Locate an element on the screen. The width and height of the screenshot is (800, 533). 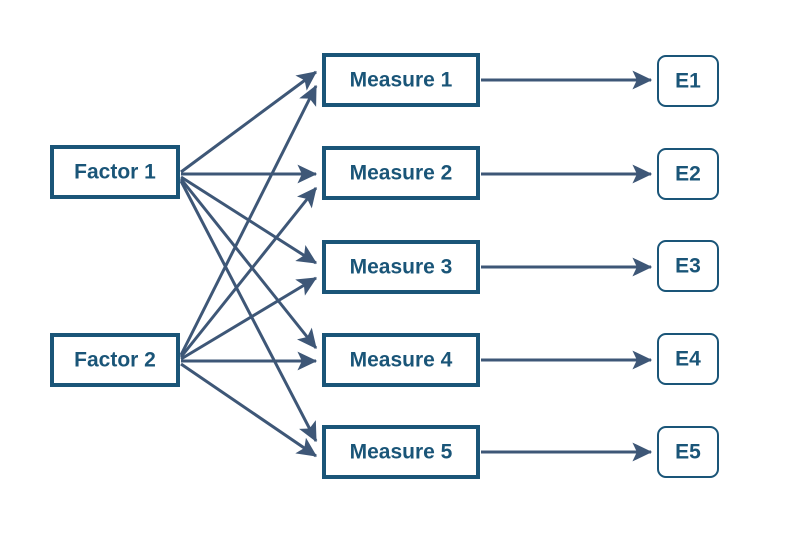
edge-factor1-to-measure1 is located at coordinates (248, 122).